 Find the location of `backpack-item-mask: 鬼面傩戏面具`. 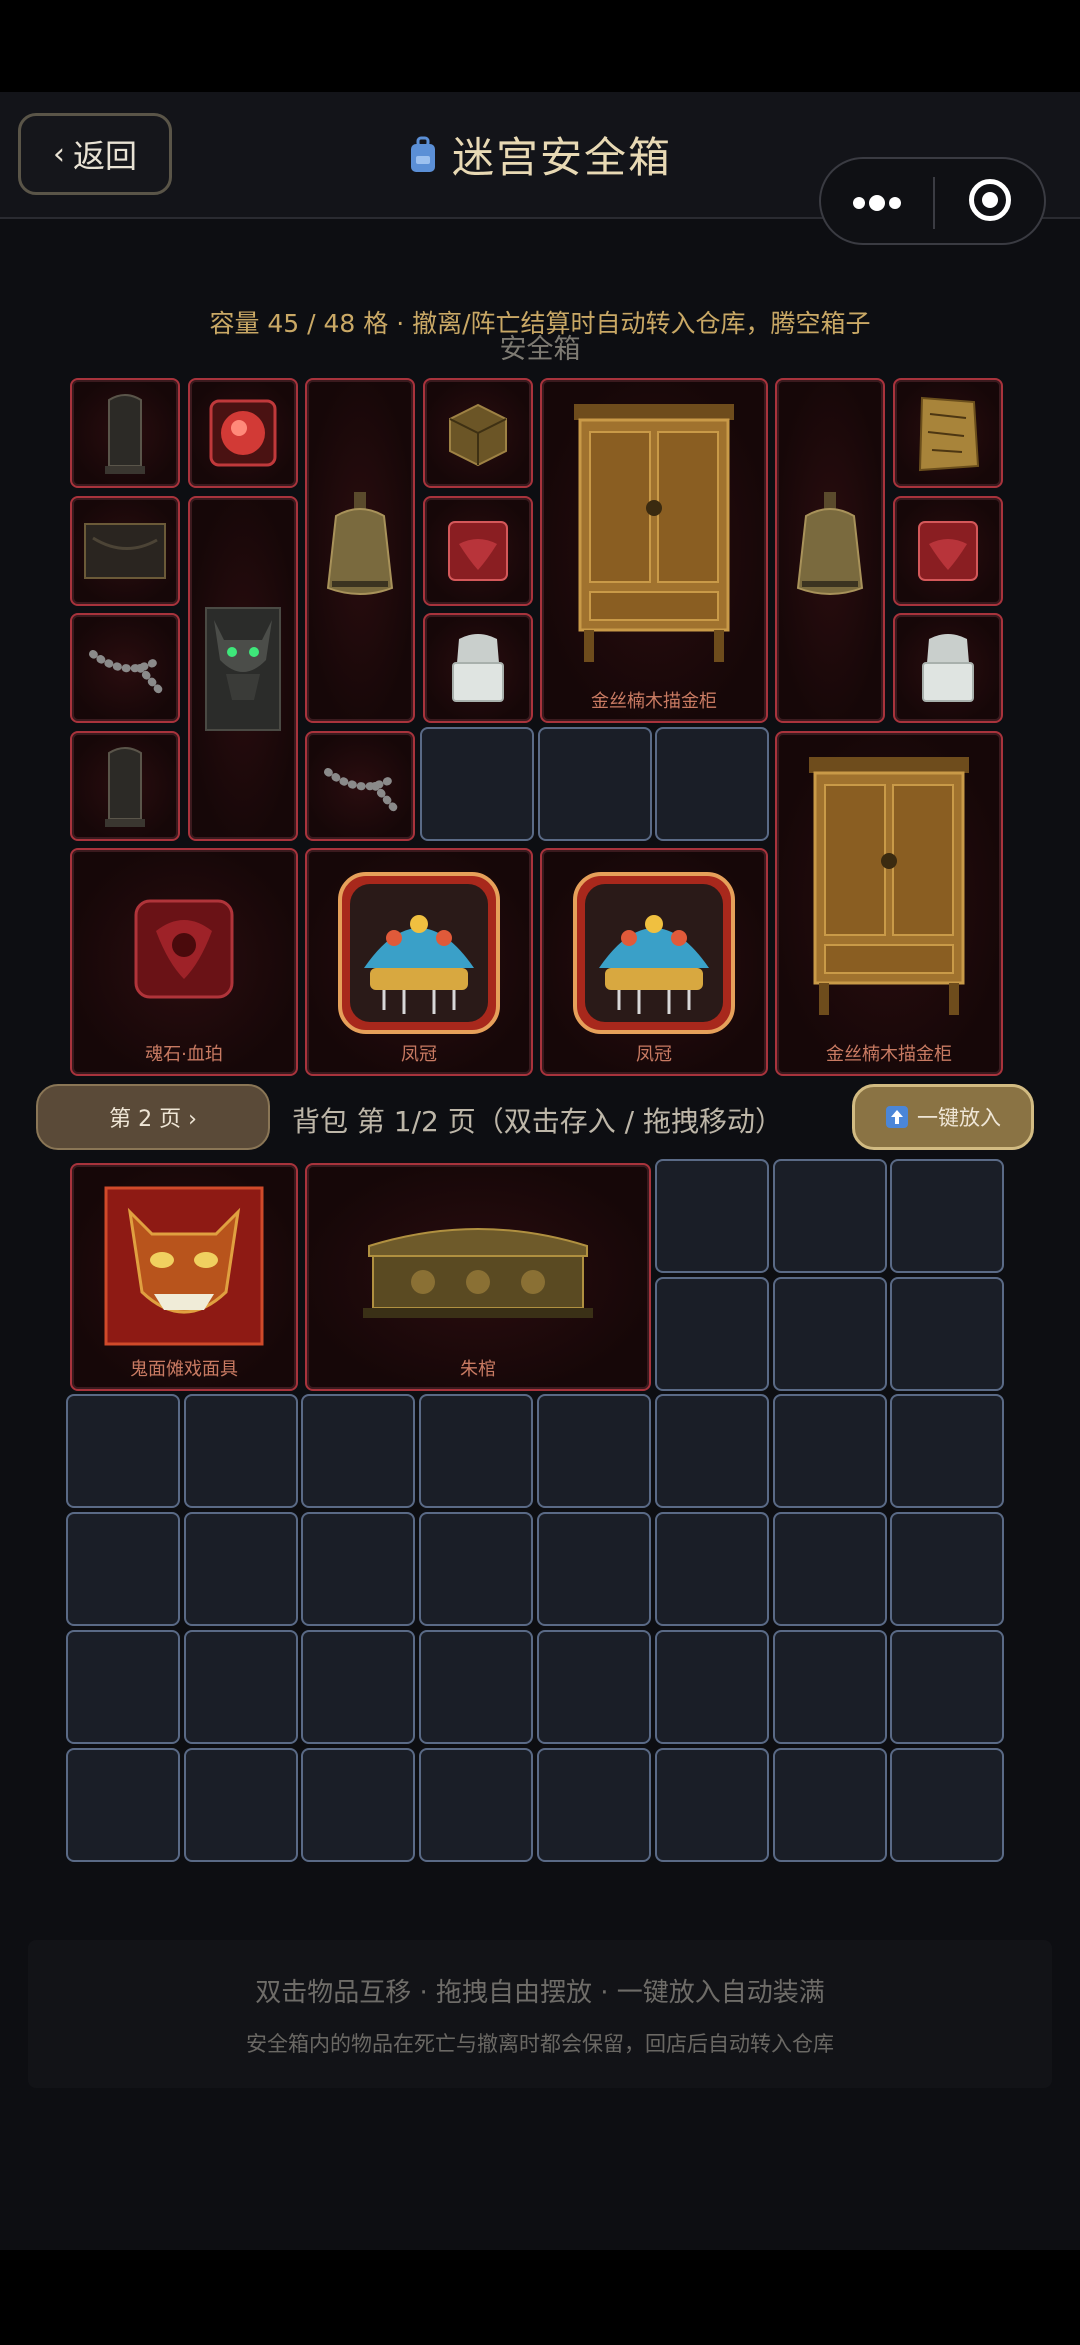

backpack-item-mask: 鬼面傩戏面具 is located at coordinates (184, 1277).